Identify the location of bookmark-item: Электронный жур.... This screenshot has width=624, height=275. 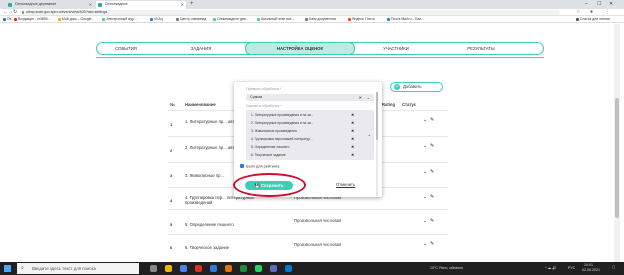
(119, 19).